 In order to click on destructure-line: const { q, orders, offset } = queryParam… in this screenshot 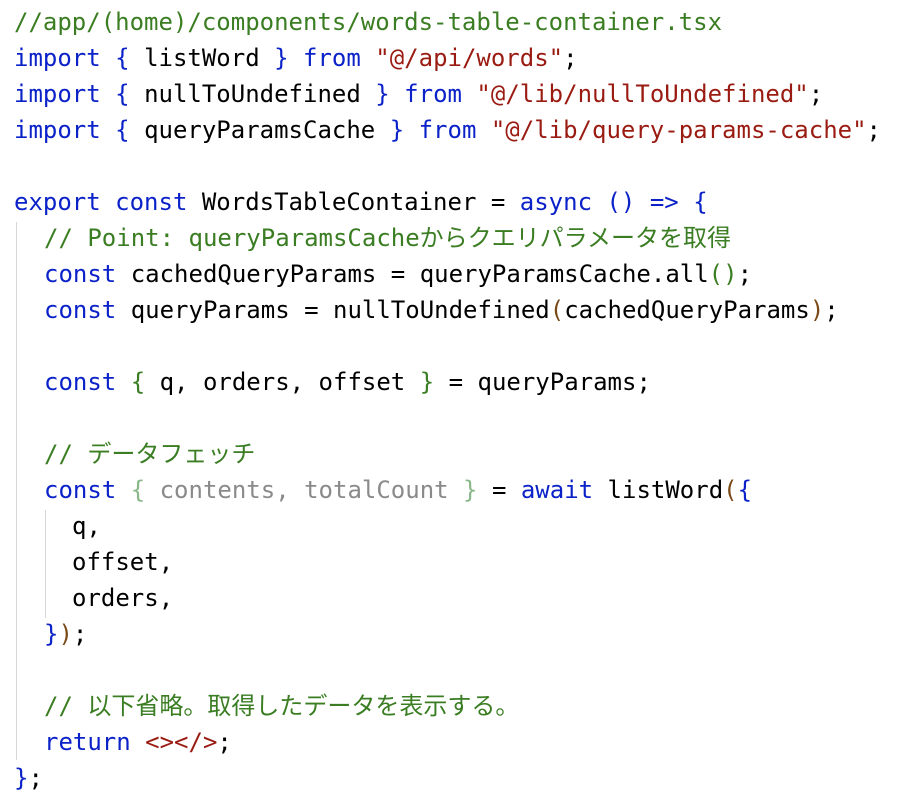, I will do `click(347, 382)`.